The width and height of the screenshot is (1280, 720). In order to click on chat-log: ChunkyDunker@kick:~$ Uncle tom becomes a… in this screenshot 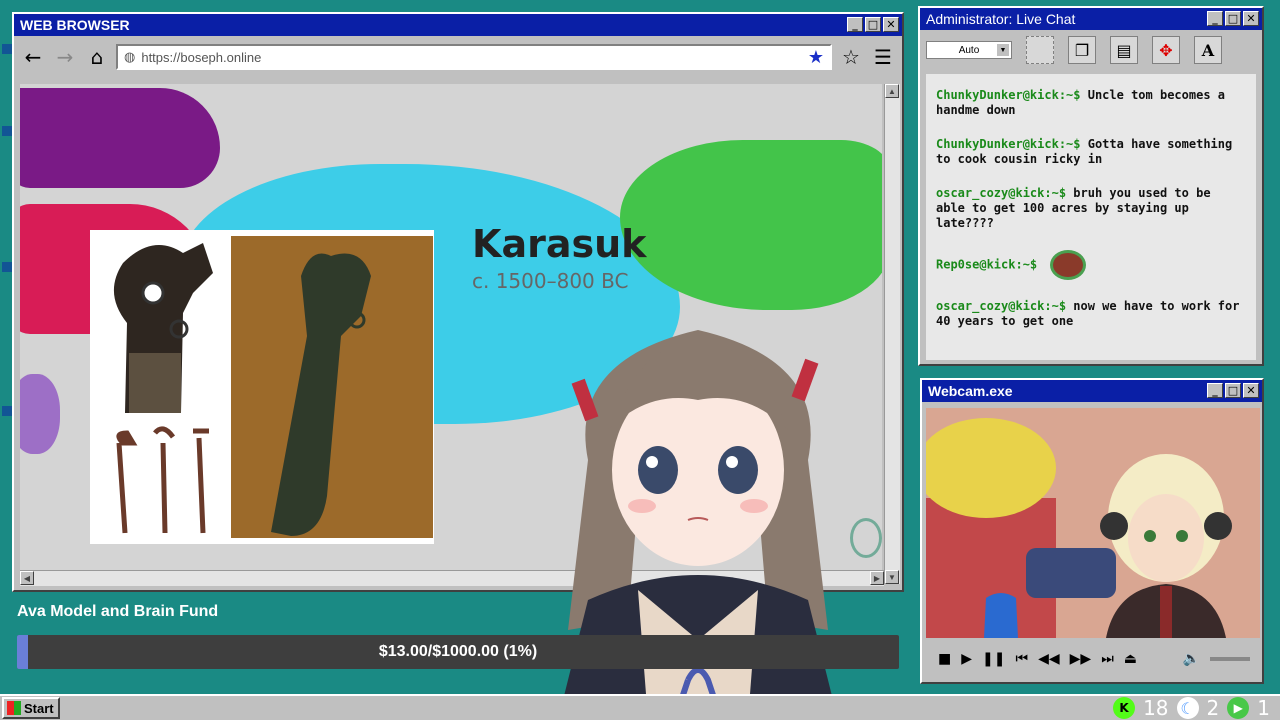, I will do `click(1091, 217)`.